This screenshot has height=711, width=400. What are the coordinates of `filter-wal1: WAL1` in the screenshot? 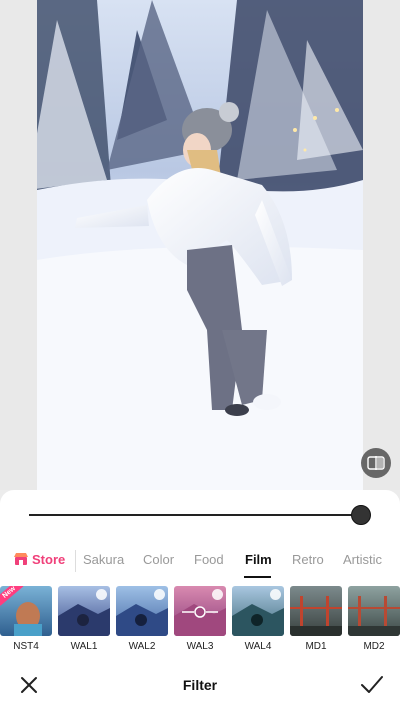 It's located at (84, 619).